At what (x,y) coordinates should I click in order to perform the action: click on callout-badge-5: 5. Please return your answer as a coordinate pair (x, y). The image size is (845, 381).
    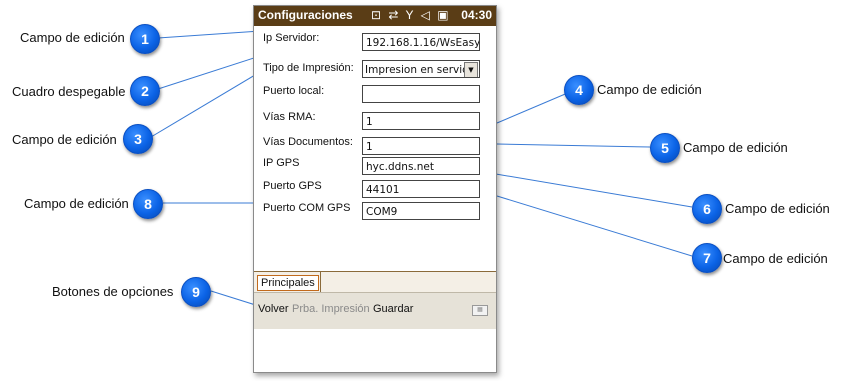
    Looking at the image, I should click on (665, 148).